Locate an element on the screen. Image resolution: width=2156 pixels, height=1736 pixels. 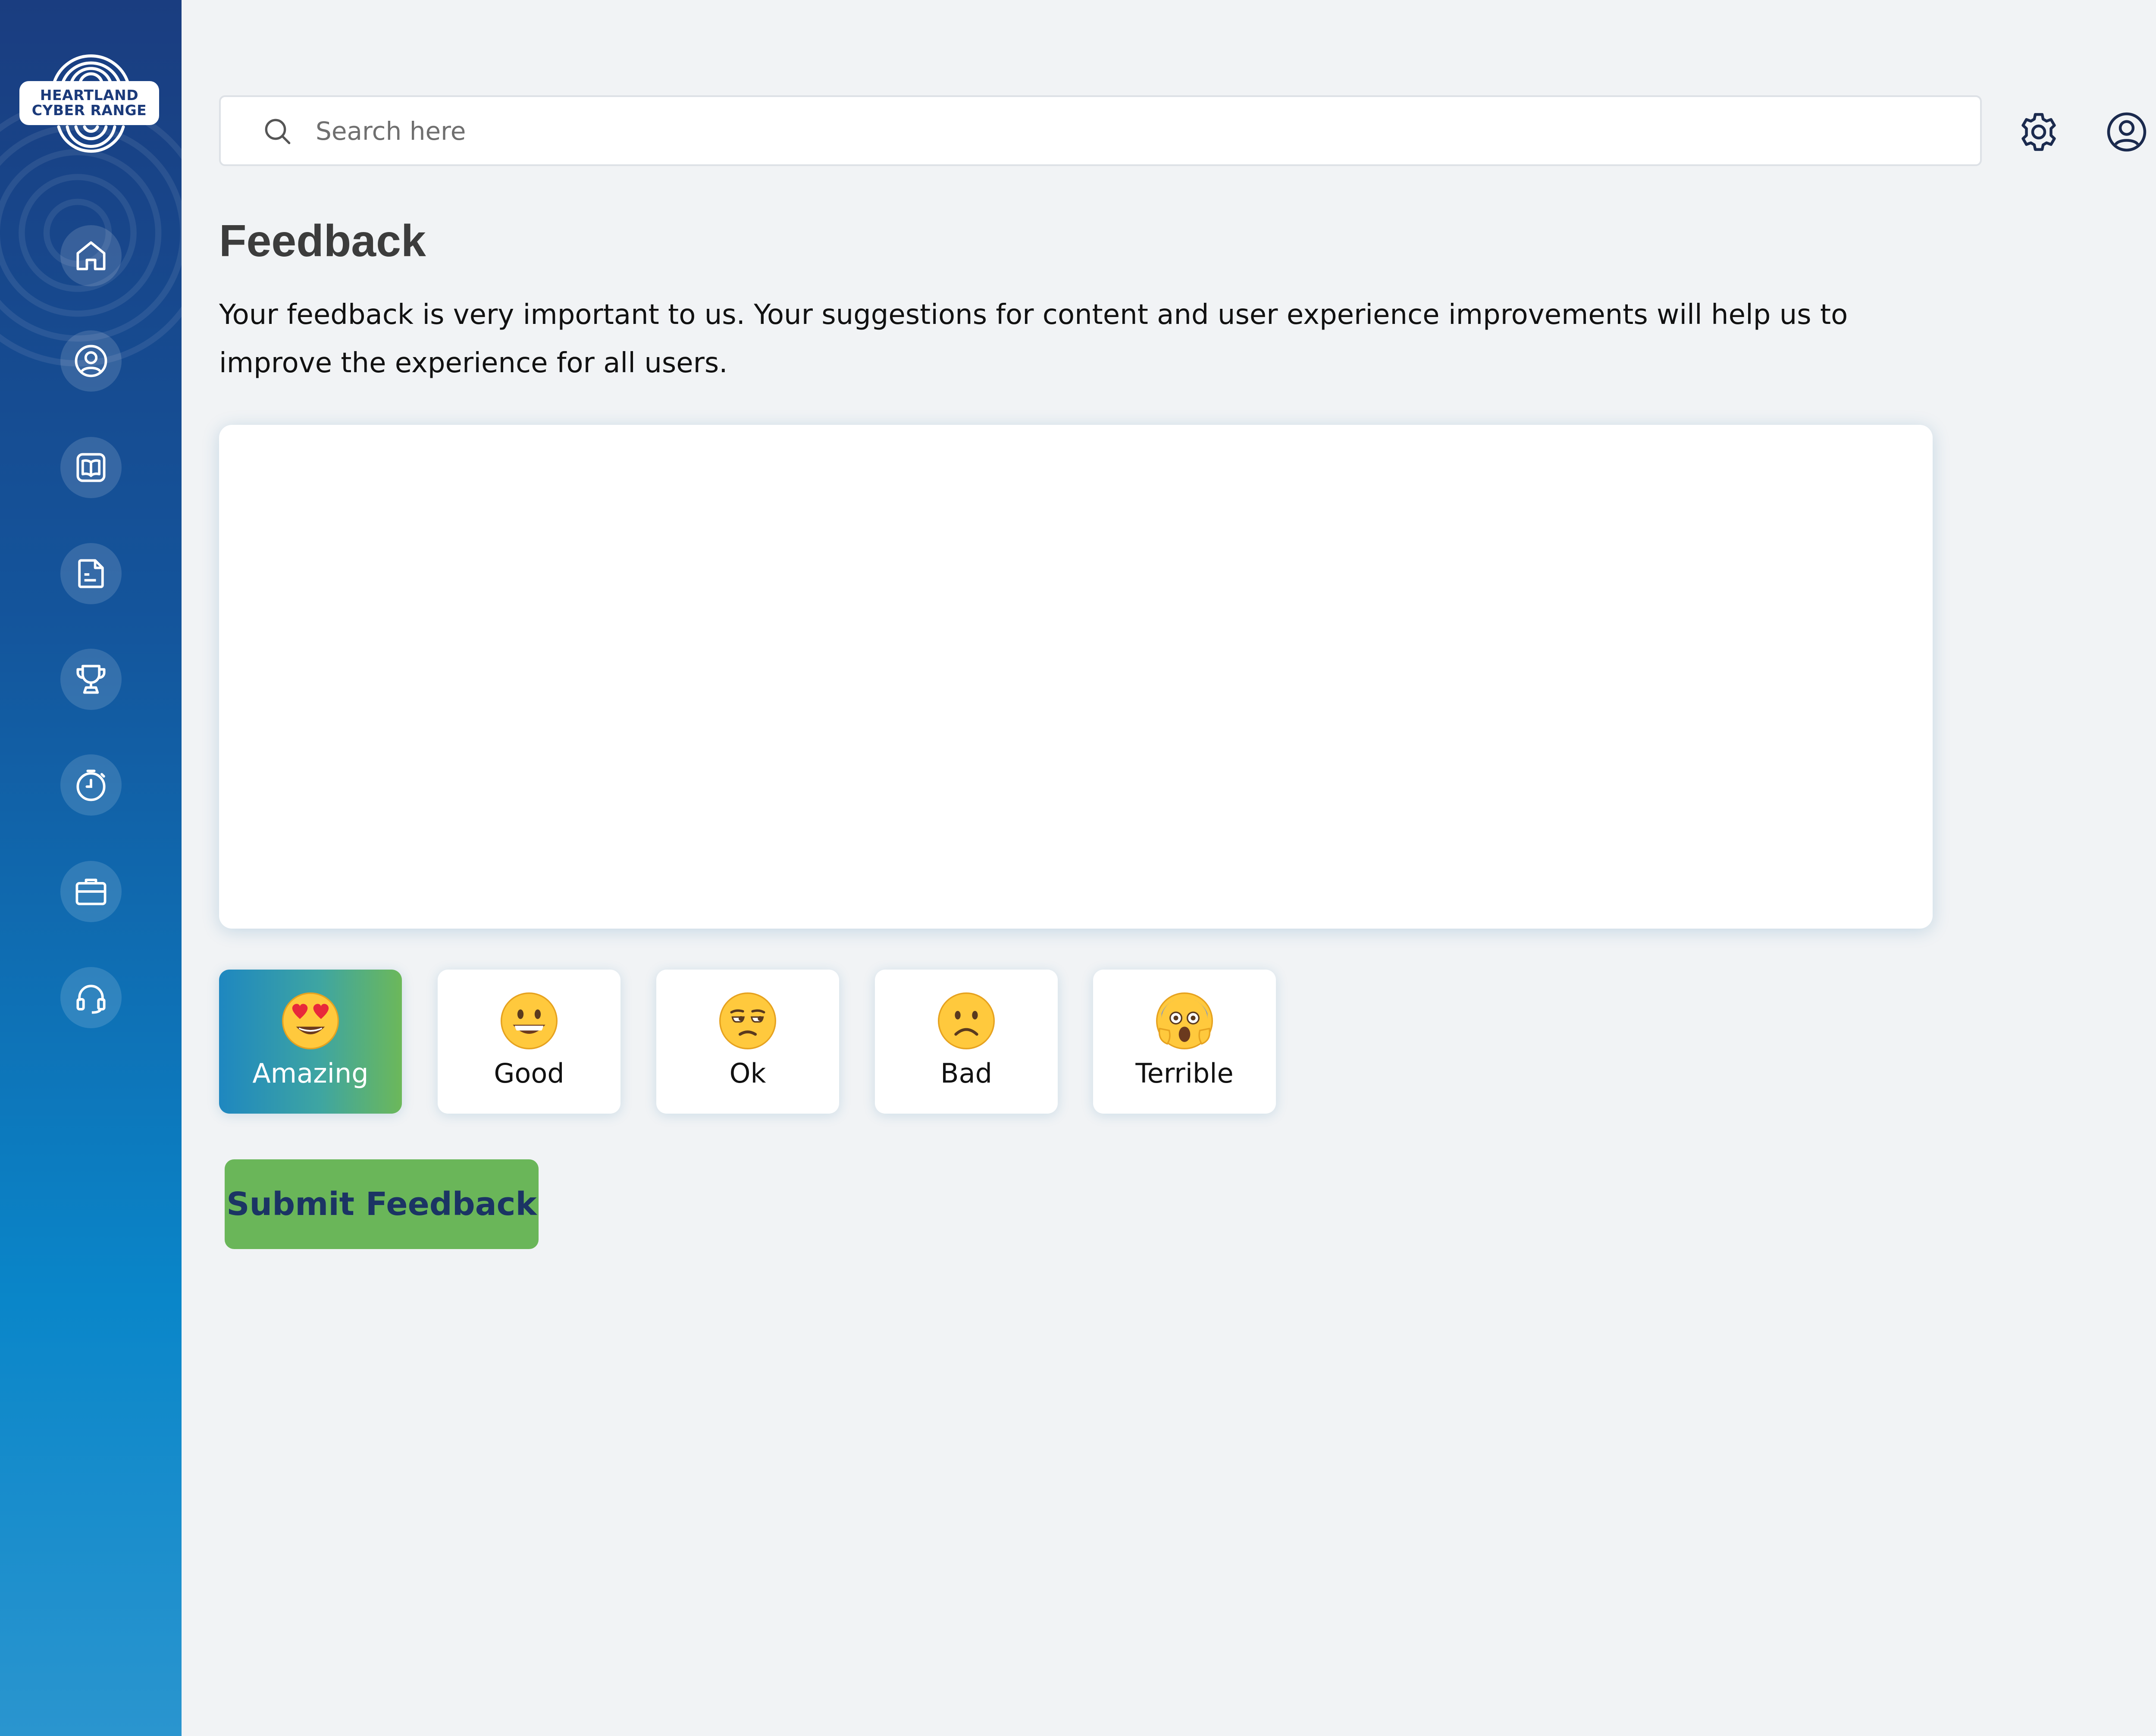
book-icon is located at coordinates (91, 467).